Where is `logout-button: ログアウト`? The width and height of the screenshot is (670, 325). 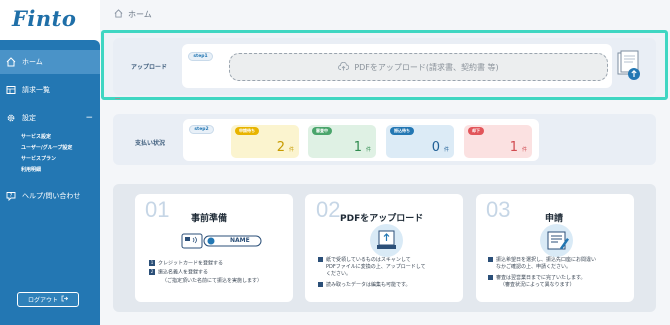
logout-button: ログアウト is located at coordinates (48, 299).